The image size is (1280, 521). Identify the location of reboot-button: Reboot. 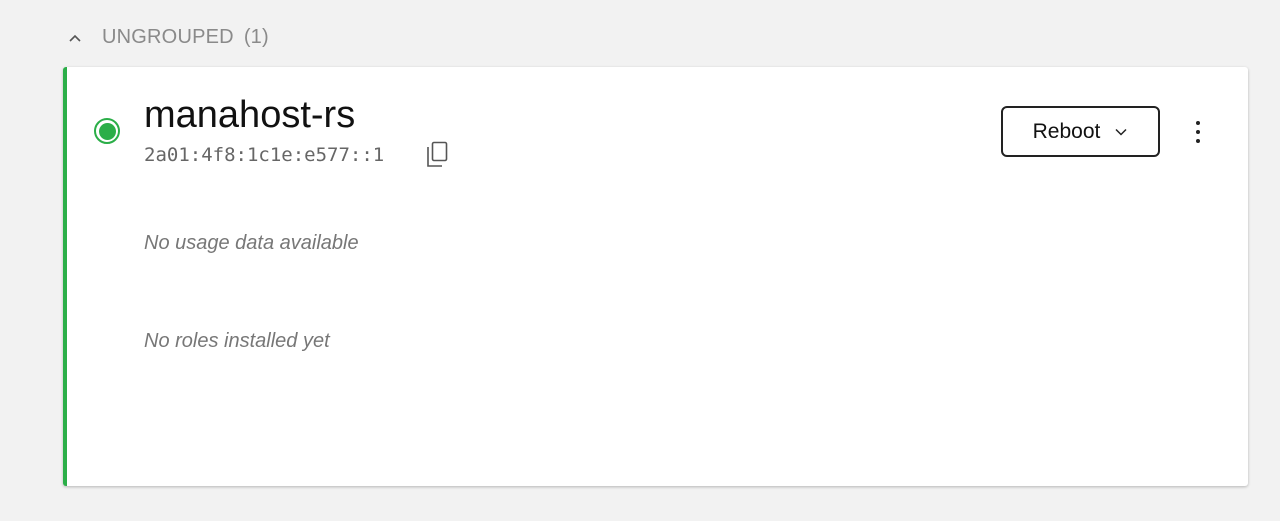
(1080, 131).